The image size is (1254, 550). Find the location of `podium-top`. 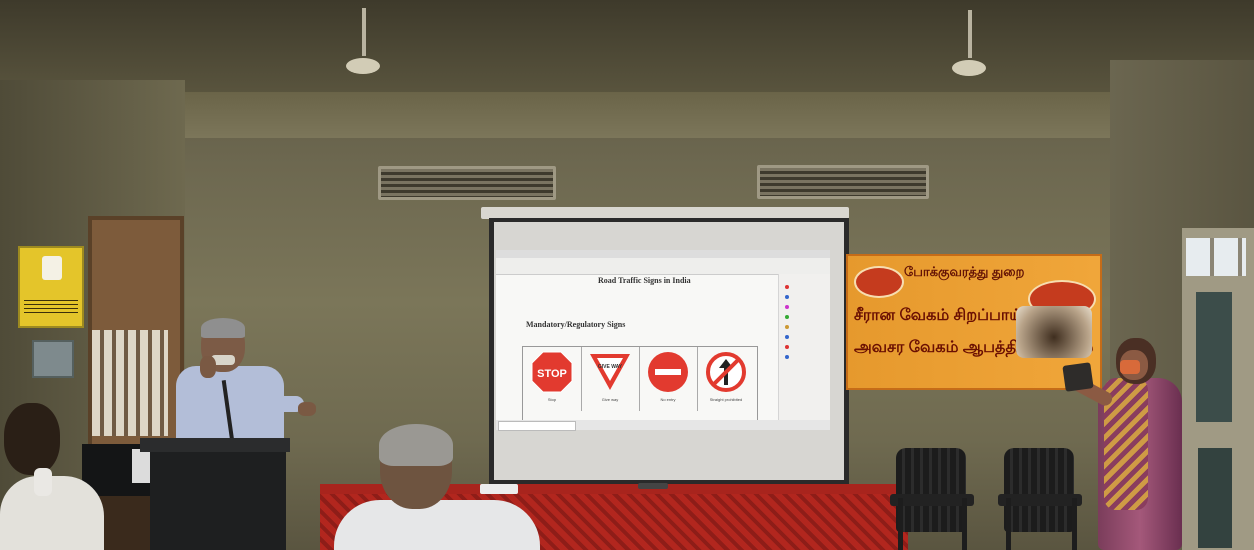

podium-top is located at coordinates (215, 445).